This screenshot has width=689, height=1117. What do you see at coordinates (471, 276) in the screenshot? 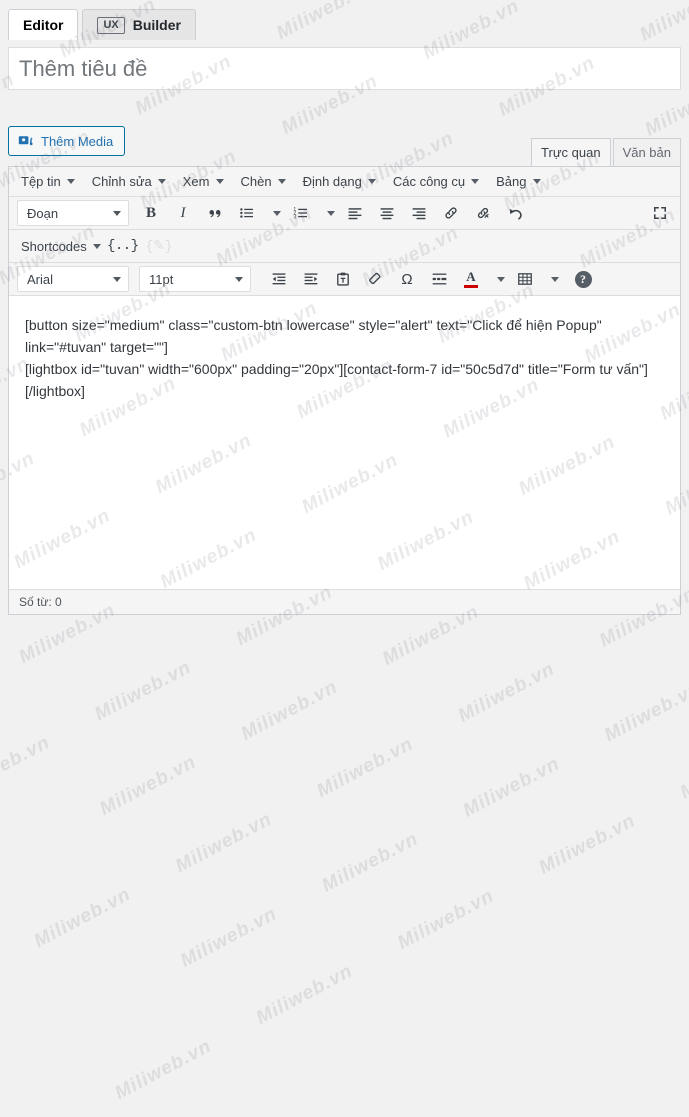
I see `text-color-letter: A` at bounding box center [471, 276].